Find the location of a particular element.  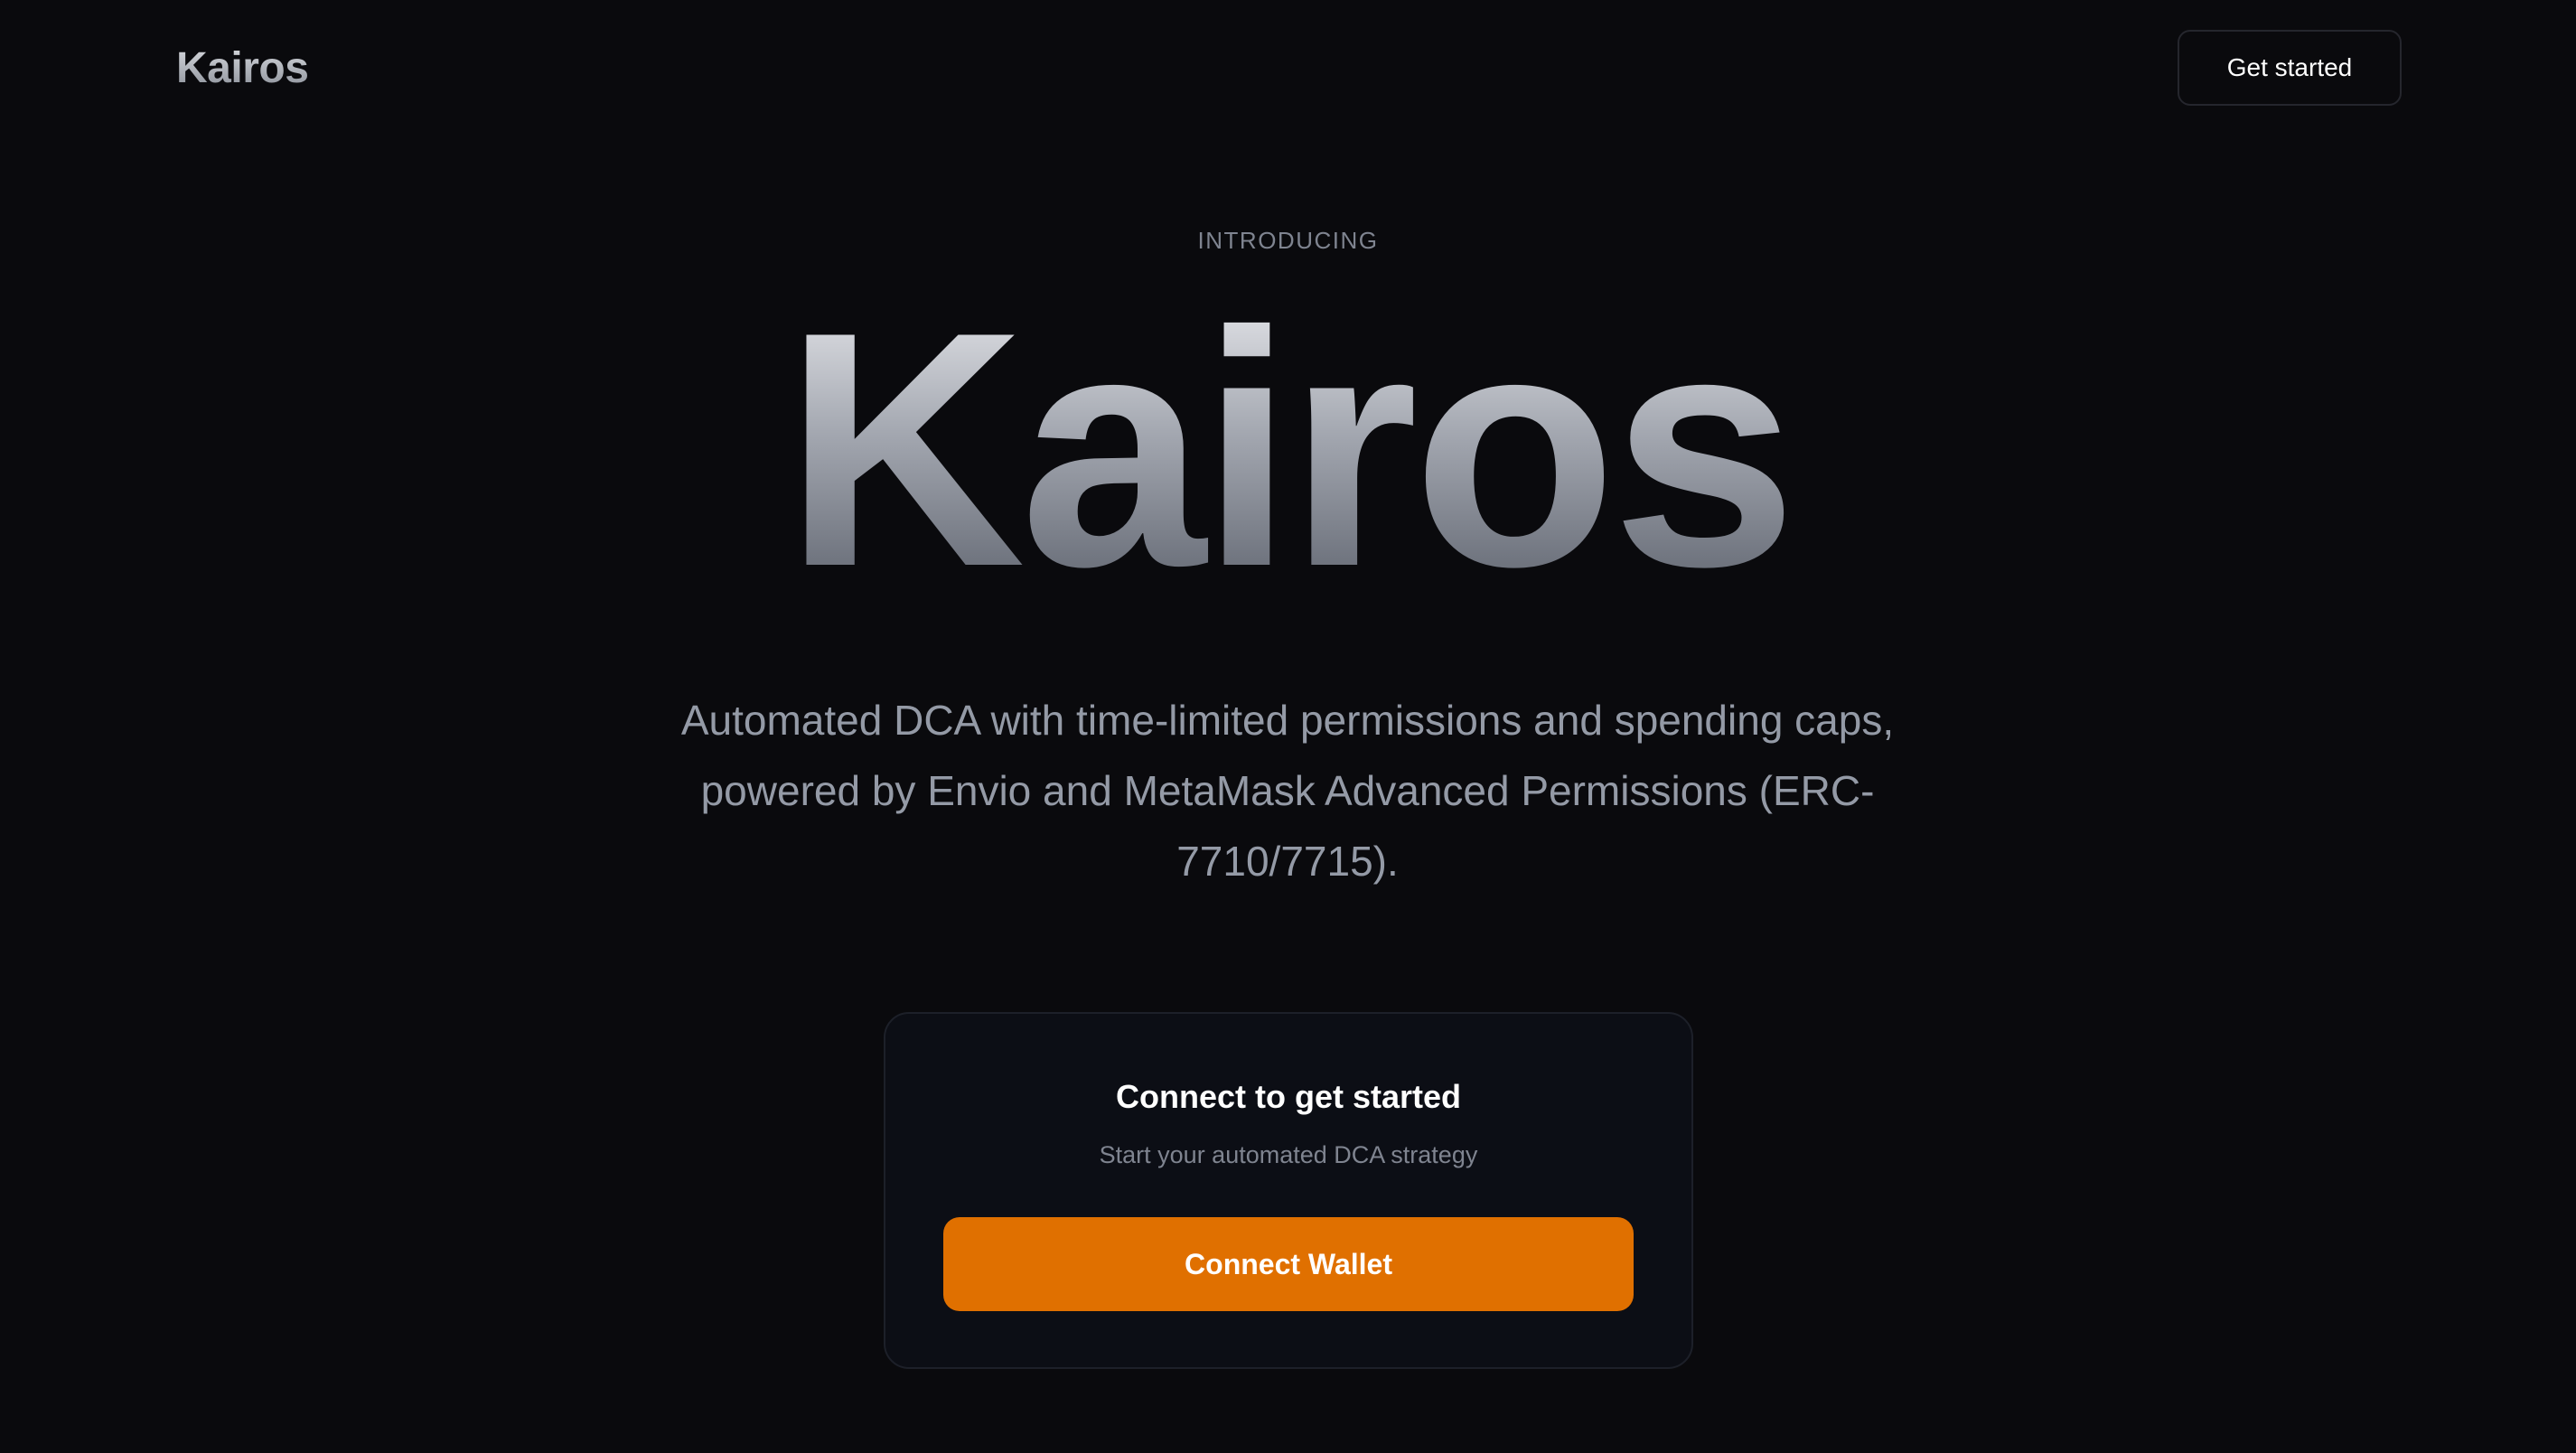

connect-card-subtitle: Start your automated DCA strategy is located at coordinates (1288, 1154).